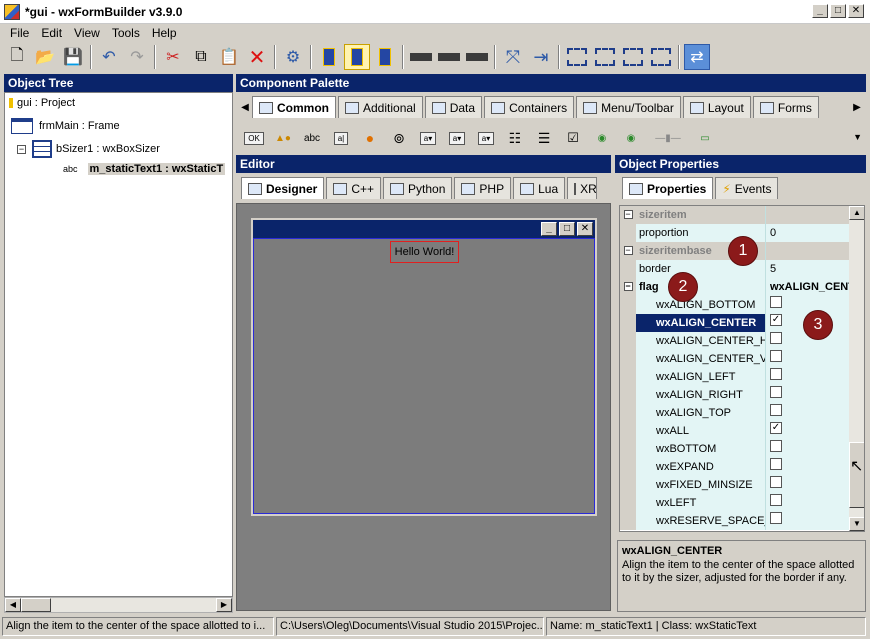 Image resolution: width=870 pixels, height=639 pixels. Describe the element at coordinates (73, 57) in the screenshot. I see `save-project-button: 💾` at that location.